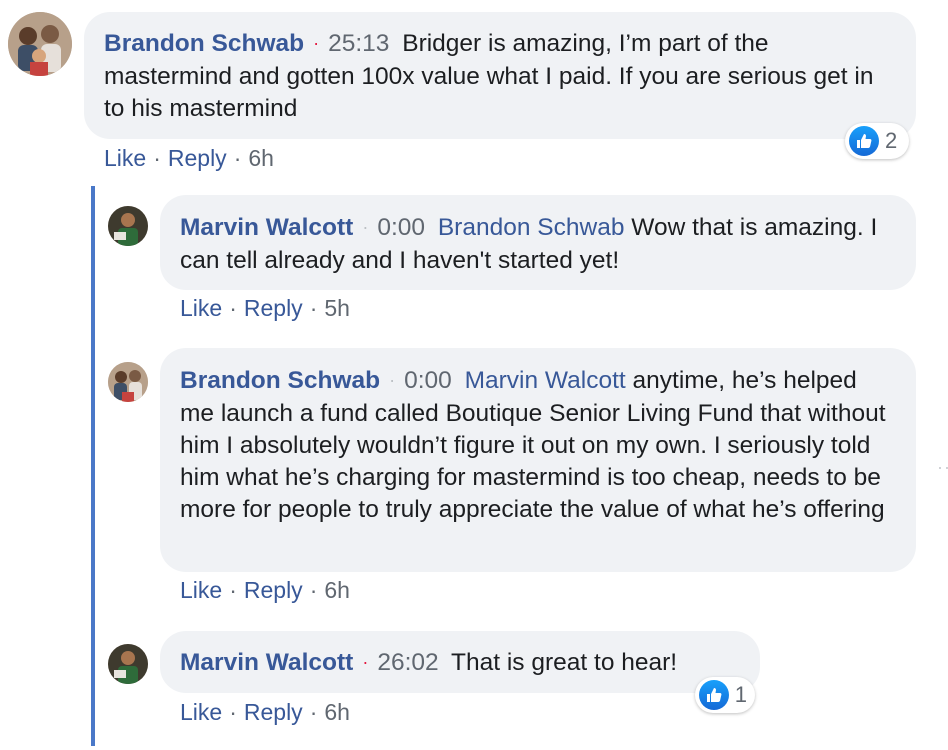 The height and width of the screenshot is (750, 948). I want to click on comment-actions: Like · Reply · 5h, so click(265, 308).